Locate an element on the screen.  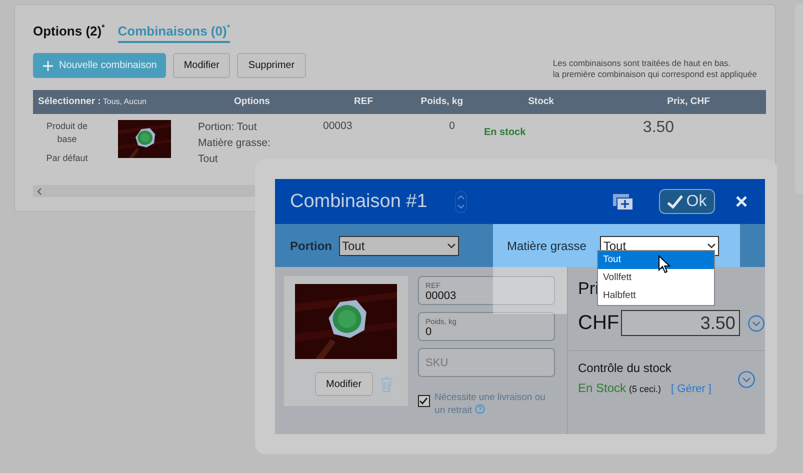
stock-count: (5 ceci.) is located at coordinates (645, 389).